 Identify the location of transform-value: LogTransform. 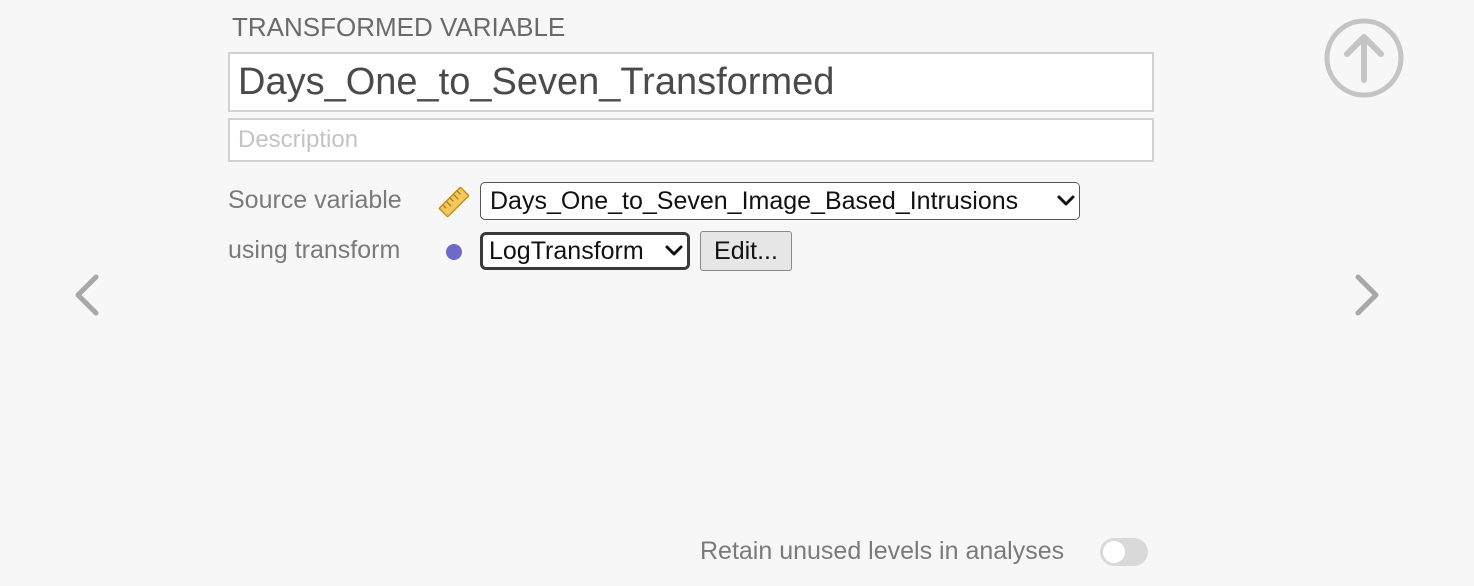
(566, 250).